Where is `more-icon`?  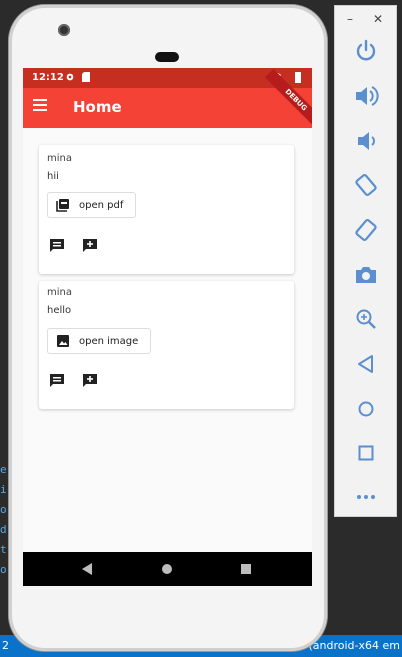
more-icon is located at coordinates (366, 497).